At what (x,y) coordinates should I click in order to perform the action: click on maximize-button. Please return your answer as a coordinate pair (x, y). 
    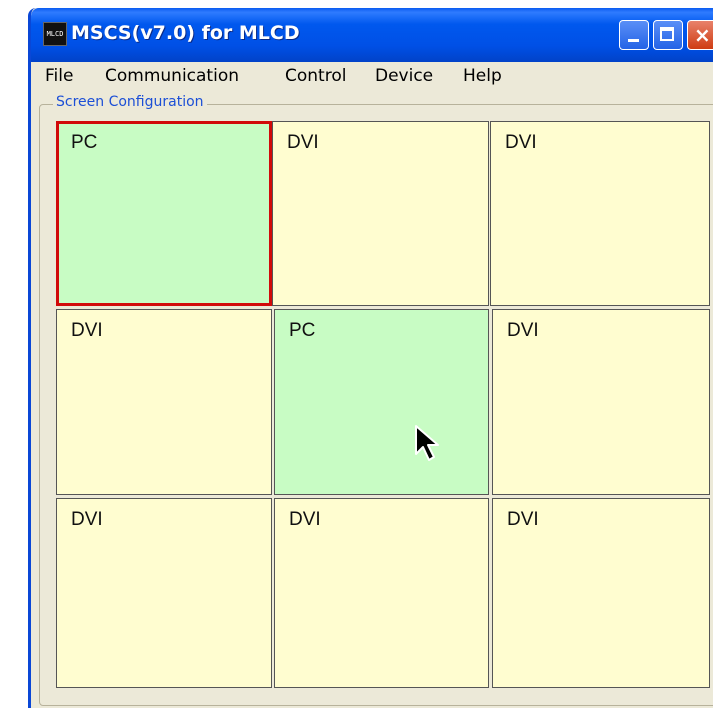
    Looking at the image, I should click on (668, 35).